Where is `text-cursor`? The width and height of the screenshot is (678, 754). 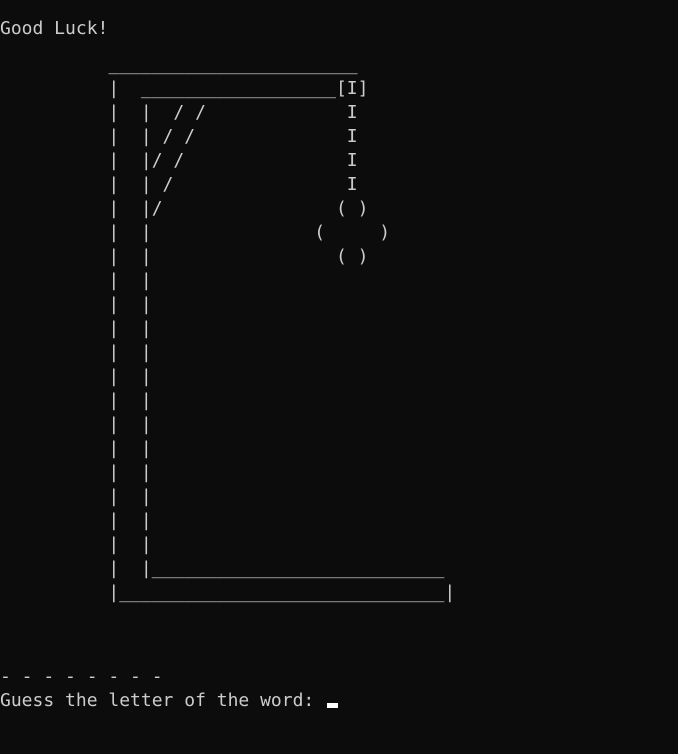 text-cursor is located at coordinates (333, 705).